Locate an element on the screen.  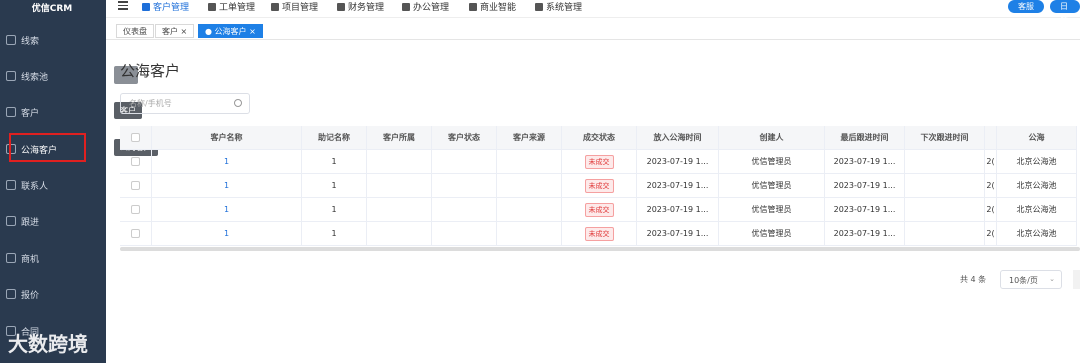
quote-icon is located at coordinates (11, 294).